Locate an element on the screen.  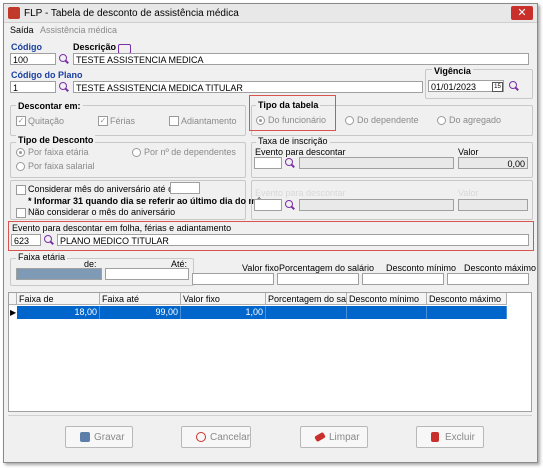
taxa-desc-field is located at coordinates (376, 163).